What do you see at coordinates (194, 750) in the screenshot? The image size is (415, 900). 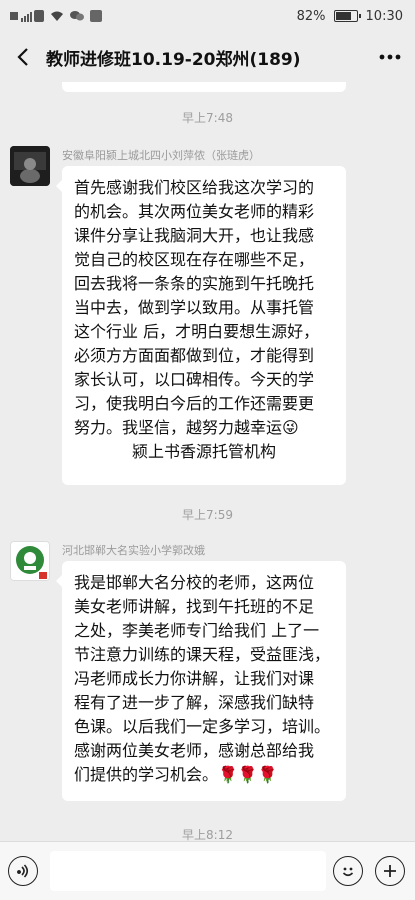 I see `message-line: 感谢两位美女老师，感谢总部给我` at bounding box center [194, 750].